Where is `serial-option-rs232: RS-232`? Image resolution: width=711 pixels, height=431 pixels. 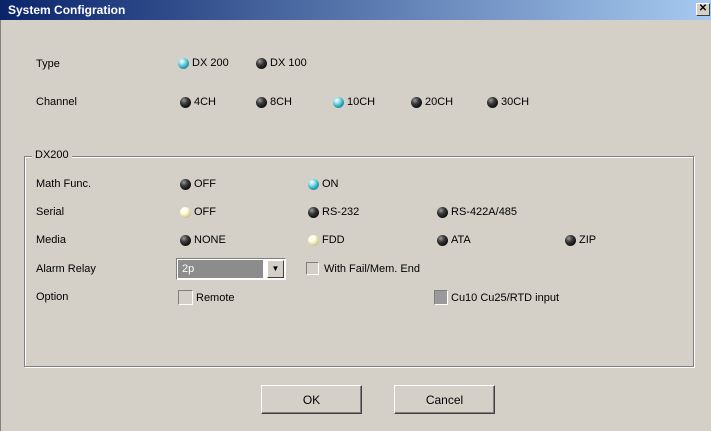
serial-option-rs232: RS-232 is located at coordinates (333, 212).